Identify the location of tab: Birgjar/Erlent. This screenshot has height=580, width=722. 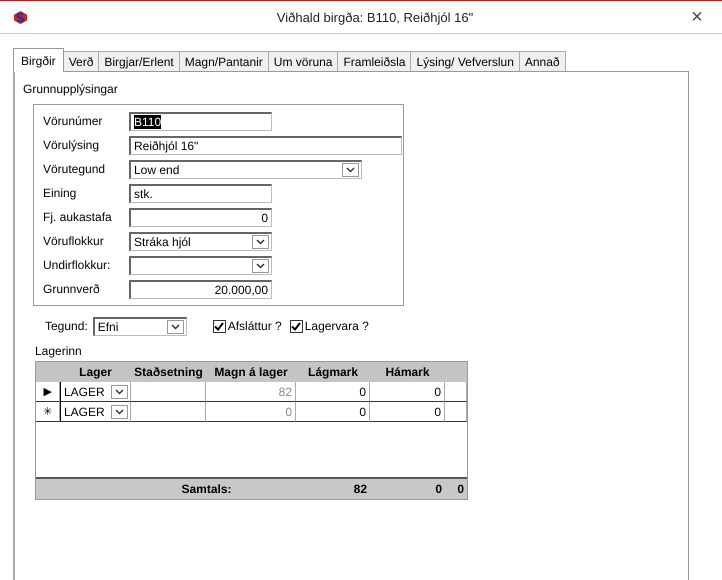
(139, 61).